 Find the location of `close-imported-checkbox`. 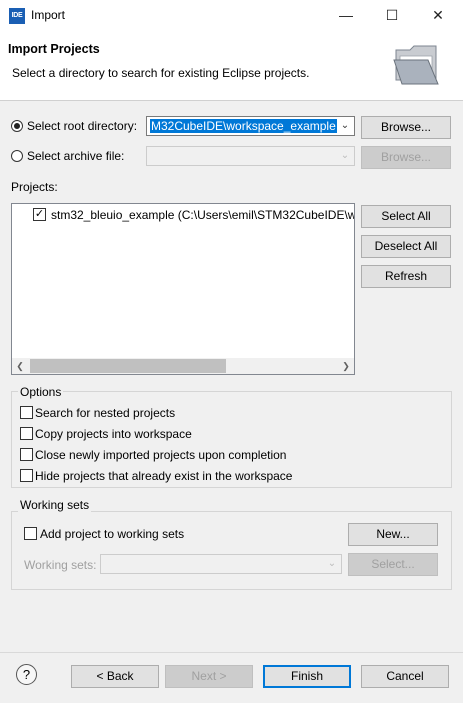

close-imported-checkbox is located at coordinates (26, 454).